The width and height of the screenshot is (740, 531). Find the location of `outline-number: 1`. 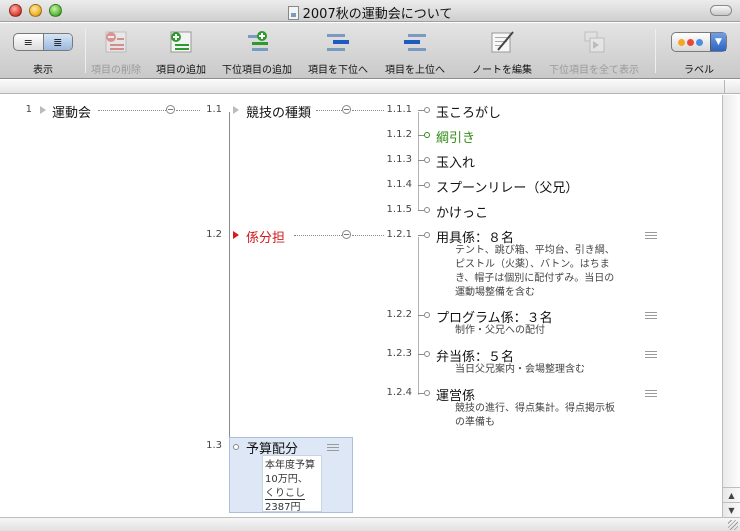

outline-number: 1 is located at coordinates (28, 109).